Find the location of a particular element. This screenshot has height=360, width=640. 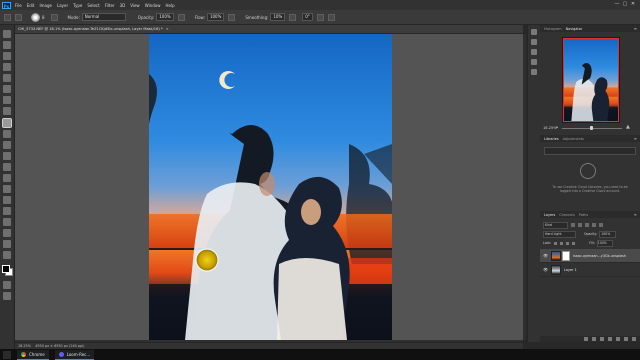

navigator-thumbnail is located at coordinates (591, 80).